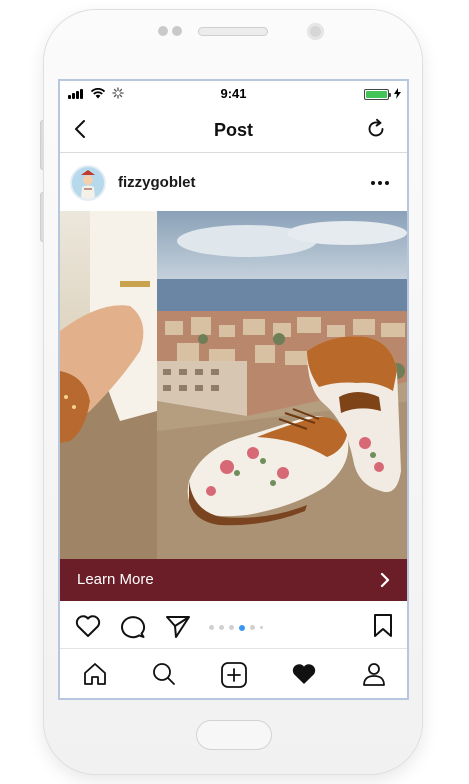  Describe the element at coordinates (385, 580) in the screenshot. I see `chevron-right-icon` at that location.